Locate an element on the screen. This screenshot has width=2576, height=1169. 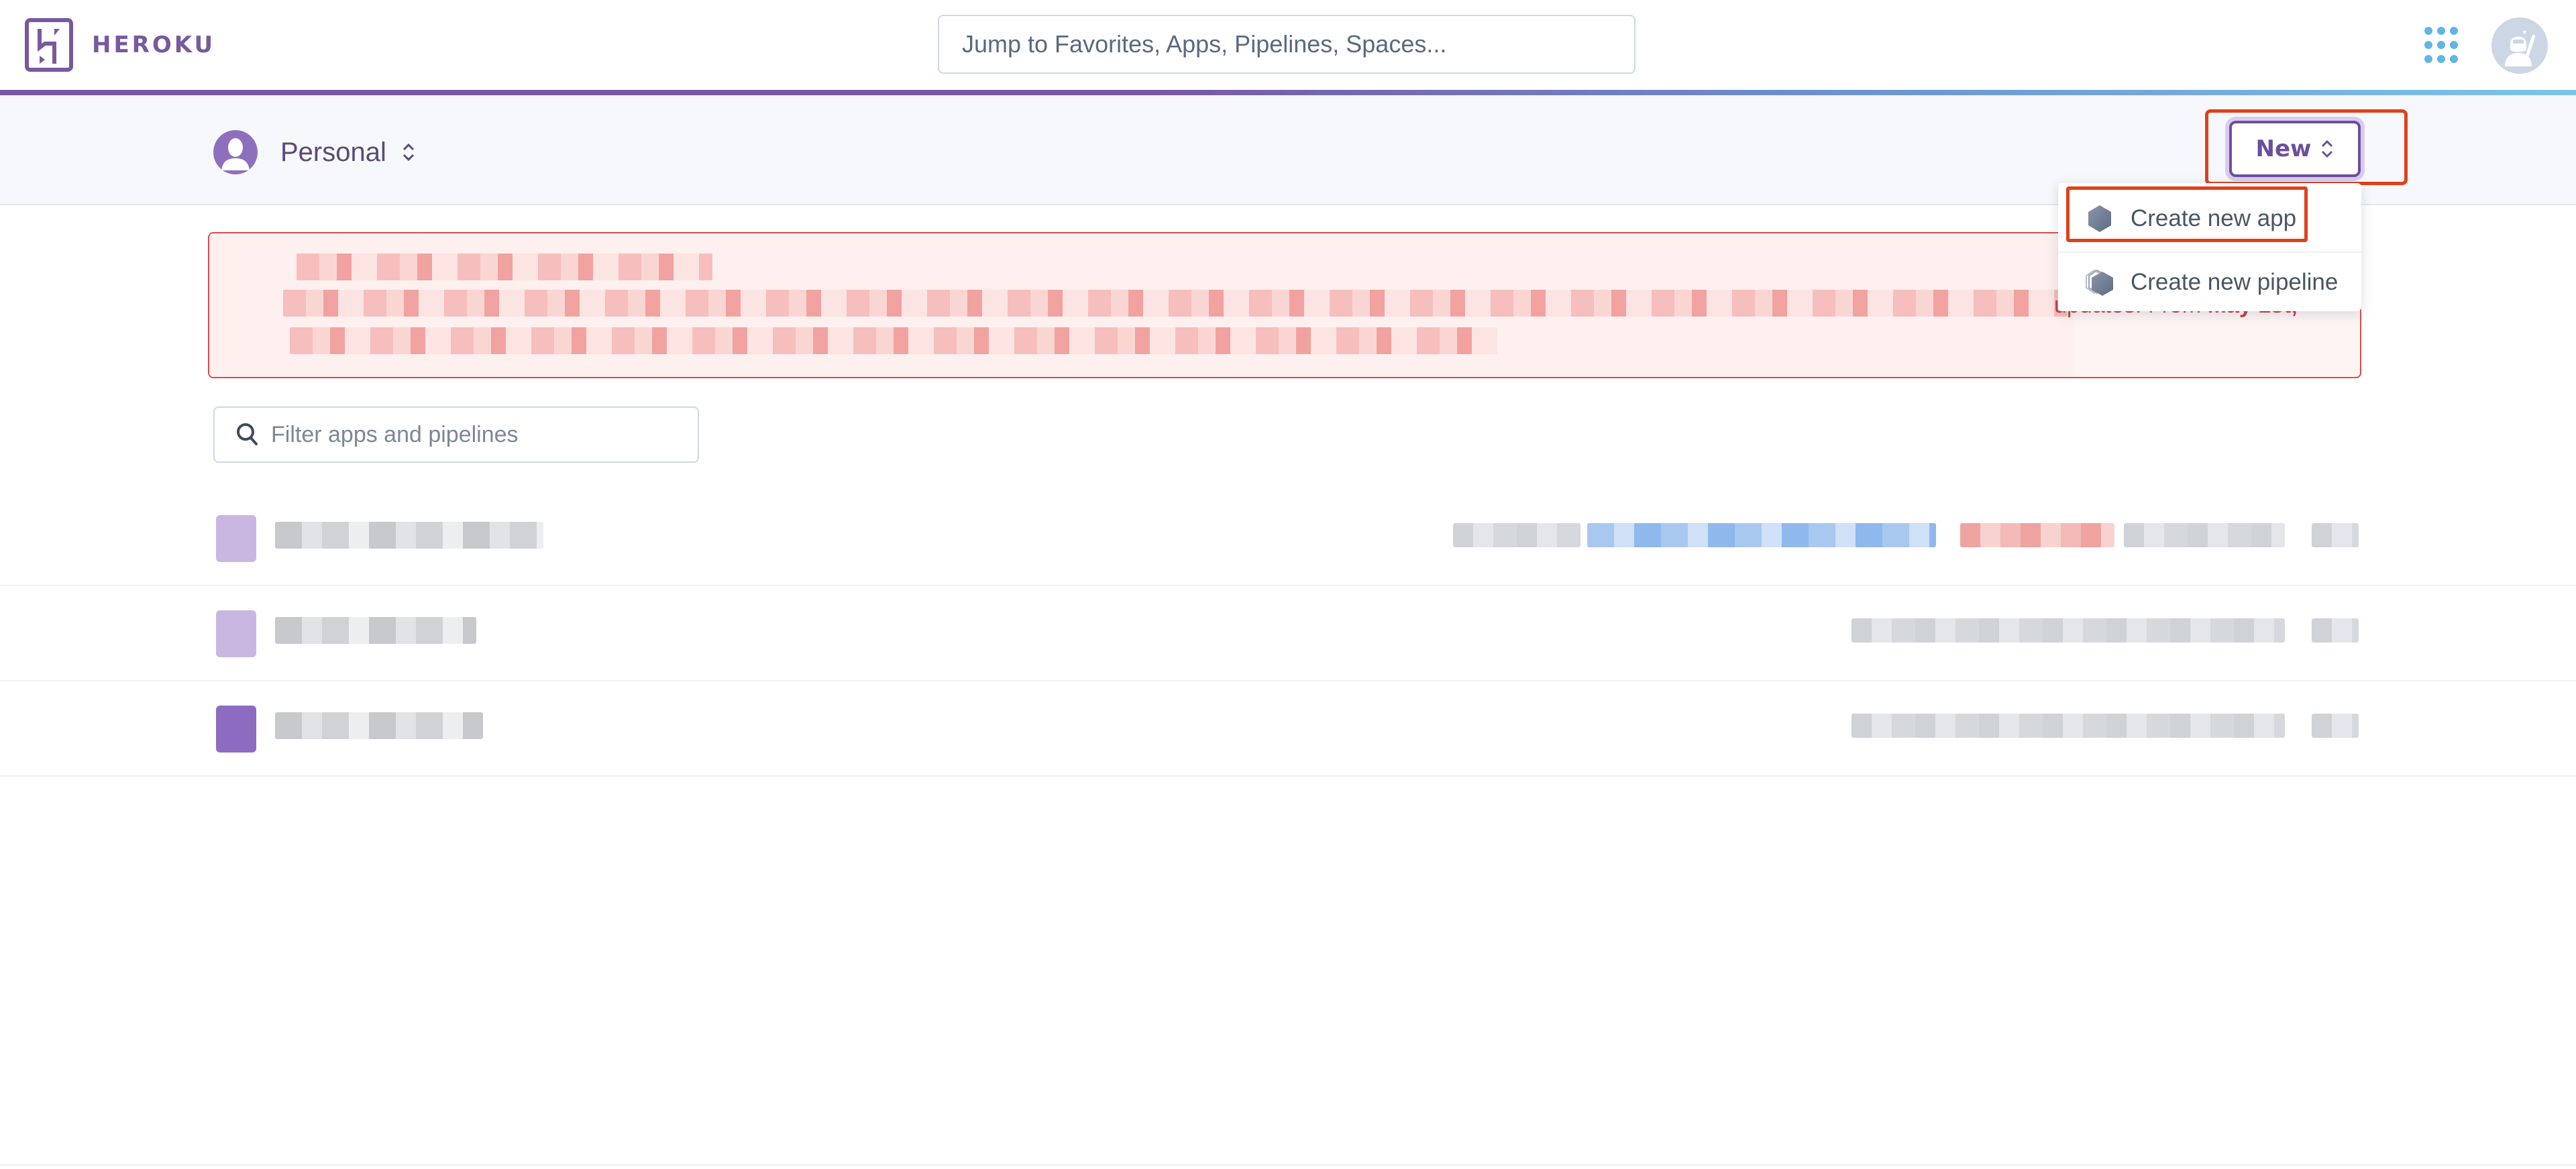
redacted-banner-content is located at coordinates (1141, 305).